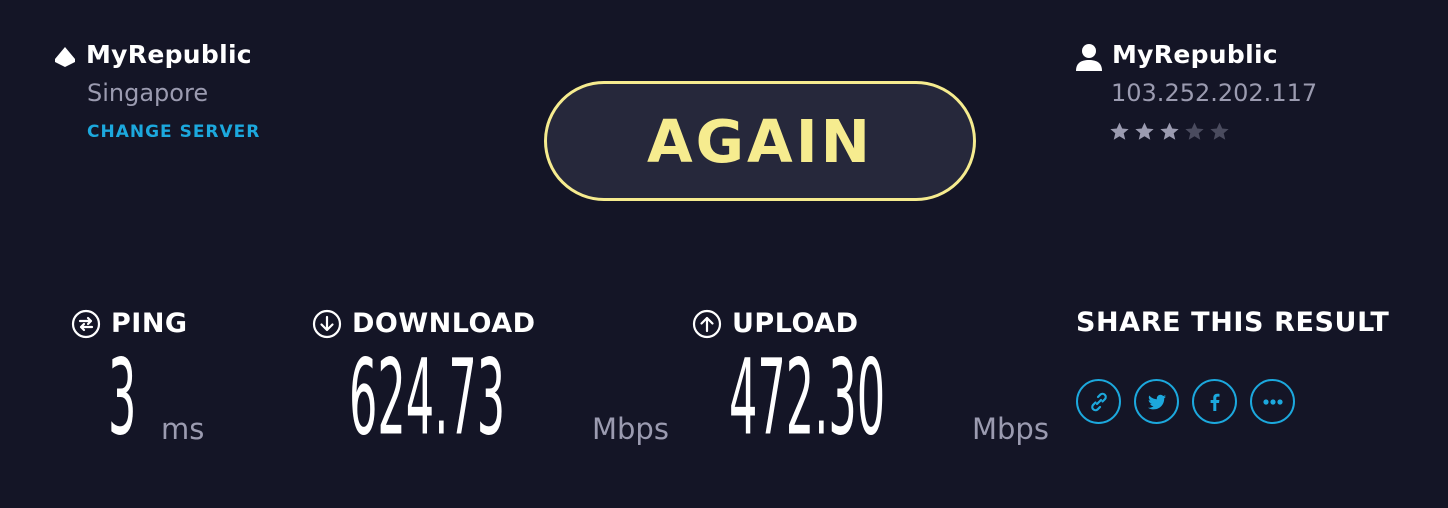 This screenshot has width=1448, height=508. I want to click on server-name: MyRepublic, so click(169, 54).